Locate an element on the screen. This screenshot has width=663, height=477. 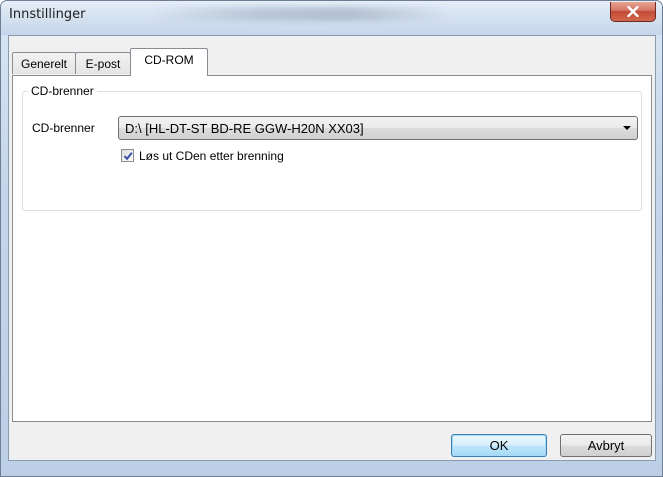
cd-burner-label: CD-brenner is located at coordinates (63, 128).